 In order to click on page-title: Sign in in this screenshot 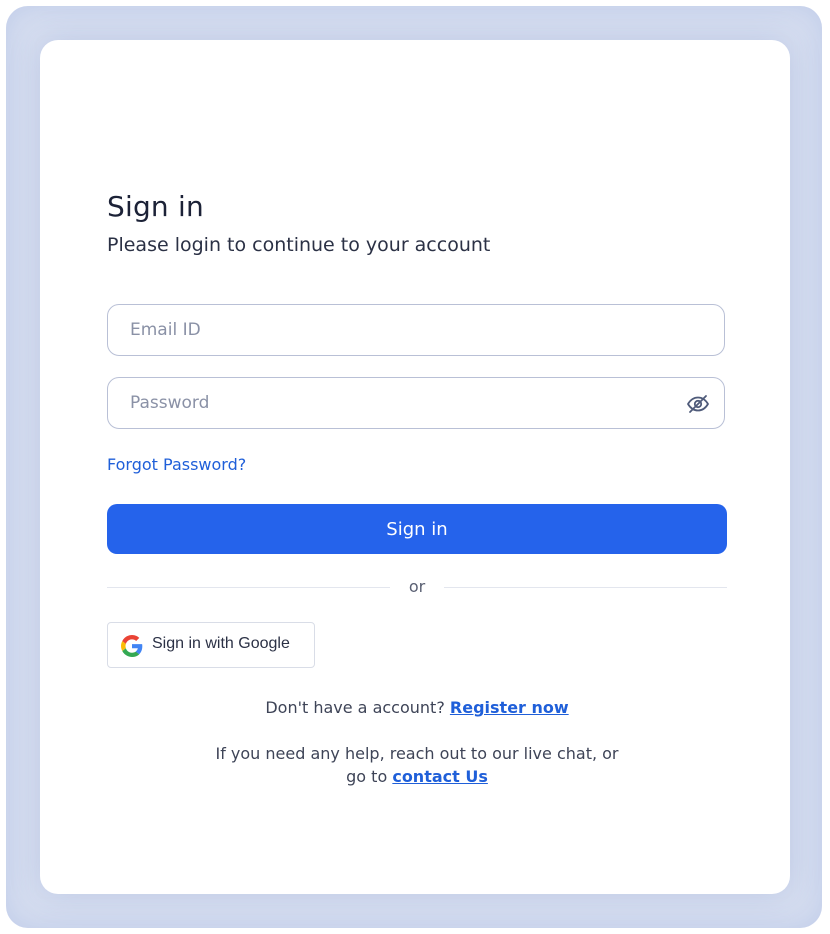, I will do `click(155, 206)`.